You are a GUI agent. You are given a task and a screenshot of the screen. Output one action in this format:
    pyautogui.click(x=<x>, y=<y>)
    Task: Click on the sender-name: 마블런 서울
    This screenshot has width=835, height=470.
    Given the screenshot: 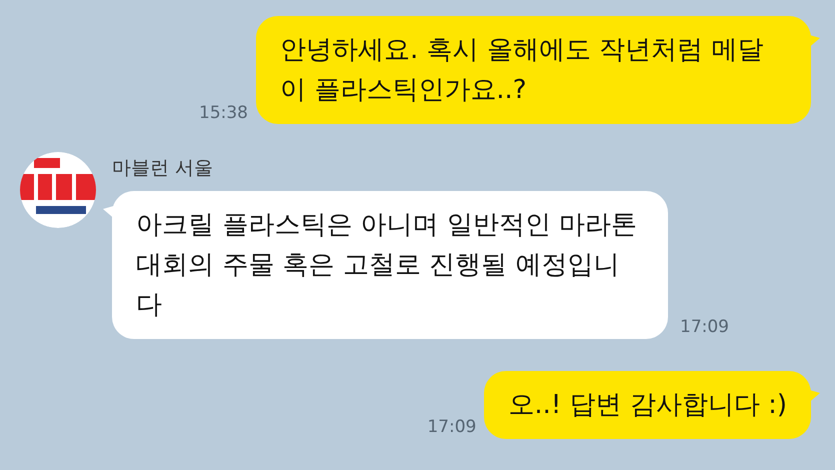 What is the action you would take?
    pyautogui.click(x=163, y=168)
    